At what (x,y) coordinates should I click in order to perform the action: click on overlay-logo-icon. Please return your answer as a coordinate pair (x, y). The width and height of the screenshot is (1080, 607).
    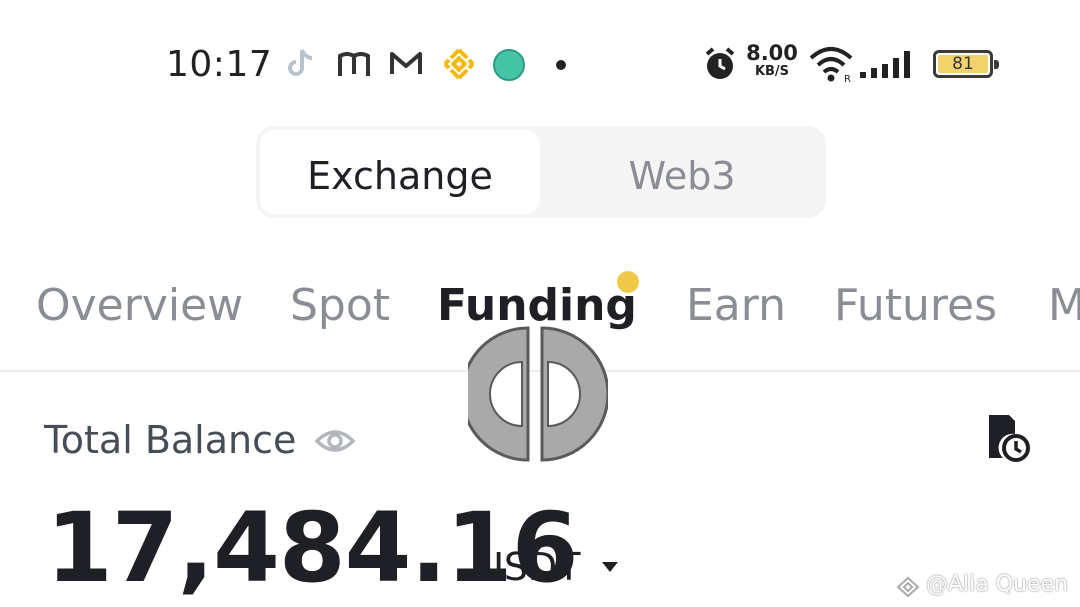
    Looking at the image, I should click on (538, 394).